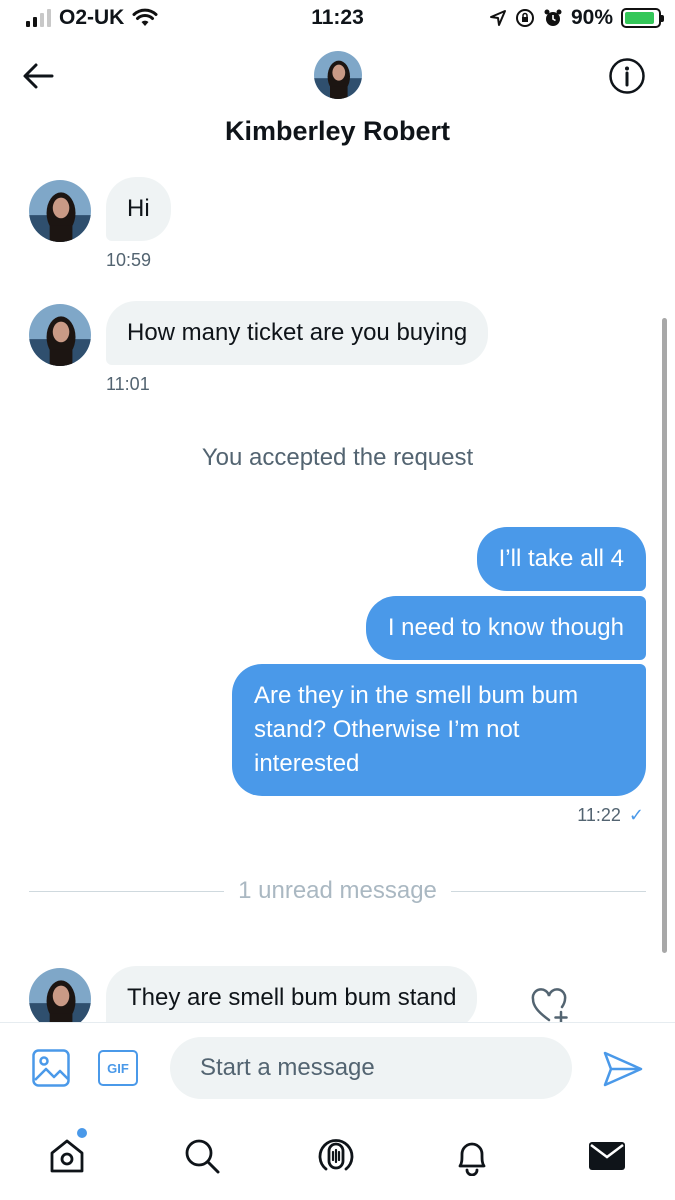  What do you see at coordinates (129, 260) in the screenshot?
I see `message-timestamp: 10:59` at bounding box center [129, 260].